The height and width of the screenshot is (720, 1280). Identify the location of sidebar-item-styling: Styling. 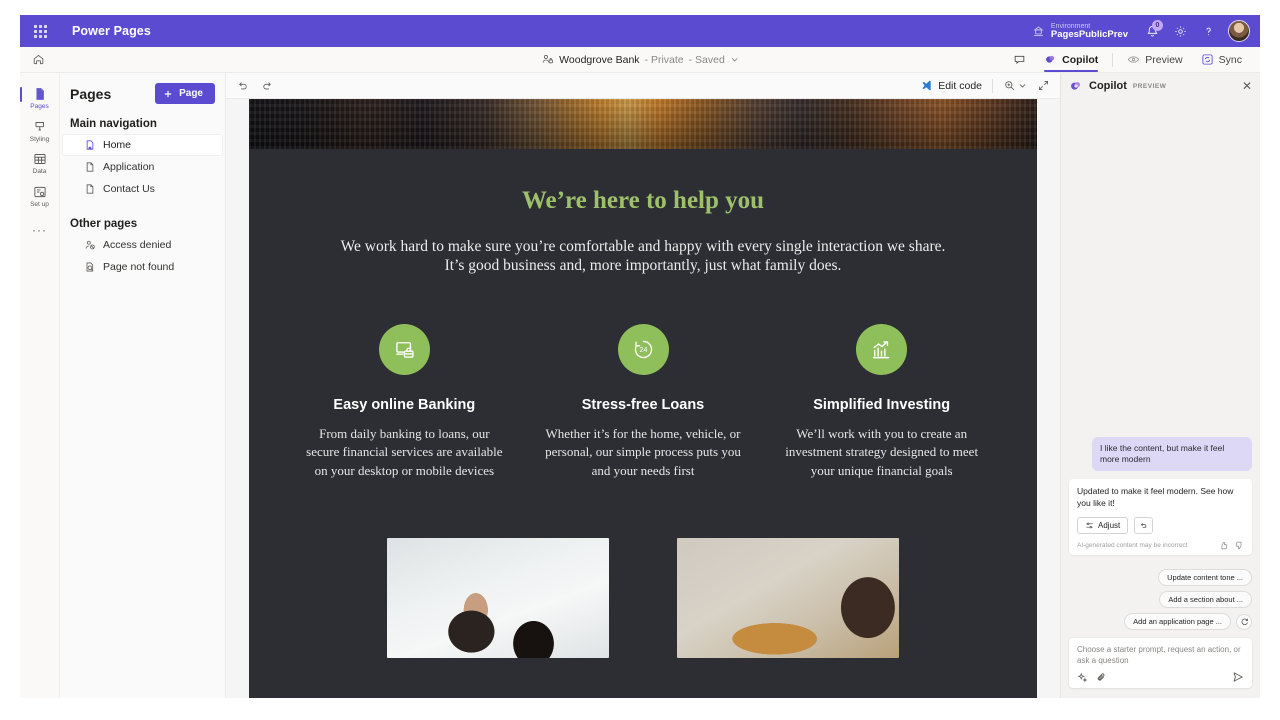
(40, 130).